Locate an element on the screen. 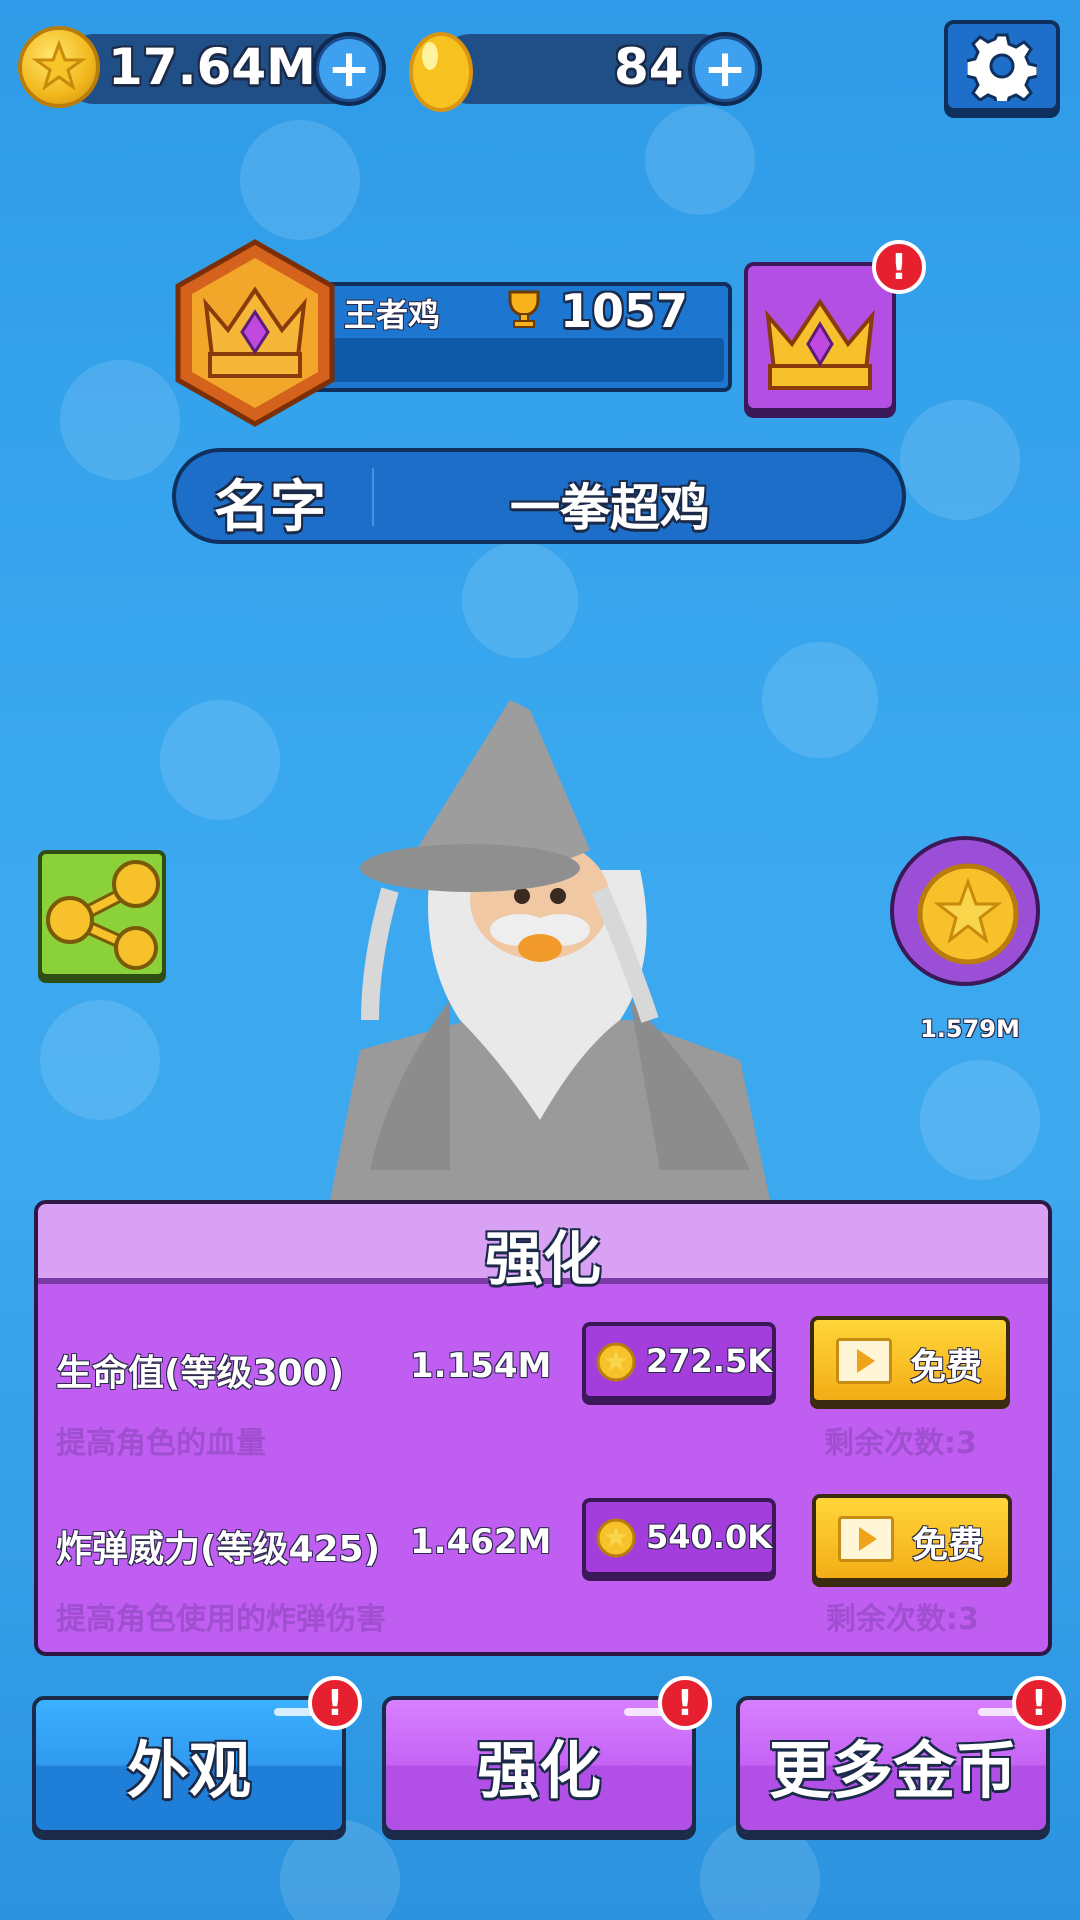  share-icon is located at coordinates (103, 915).